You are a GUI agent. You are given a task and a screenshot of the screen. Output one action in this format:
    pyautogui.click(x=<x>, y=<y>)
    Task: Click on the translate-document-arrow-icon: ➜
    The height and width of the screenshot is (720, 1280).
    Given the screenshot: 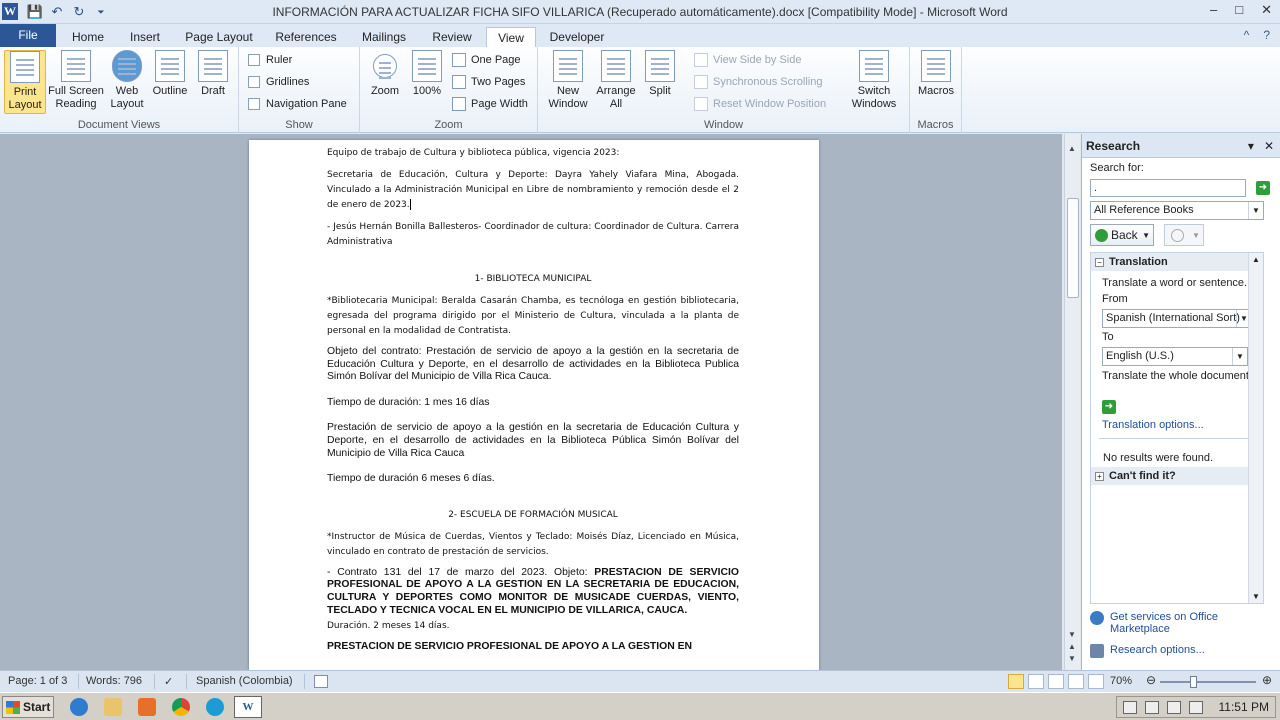 What is the action you would take?
    pyautogui.click(x=1109, y=407)
    